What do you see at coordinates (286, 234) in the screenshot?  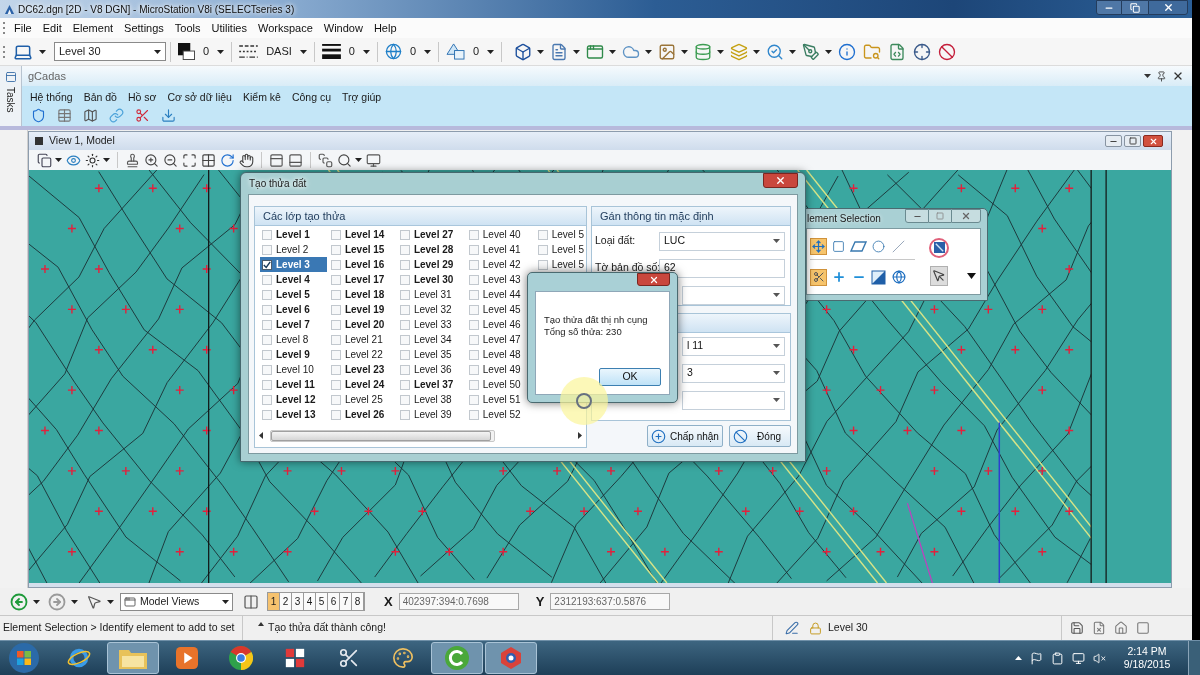 I see `level-item: Level 1` at bounding box center [286, 234].